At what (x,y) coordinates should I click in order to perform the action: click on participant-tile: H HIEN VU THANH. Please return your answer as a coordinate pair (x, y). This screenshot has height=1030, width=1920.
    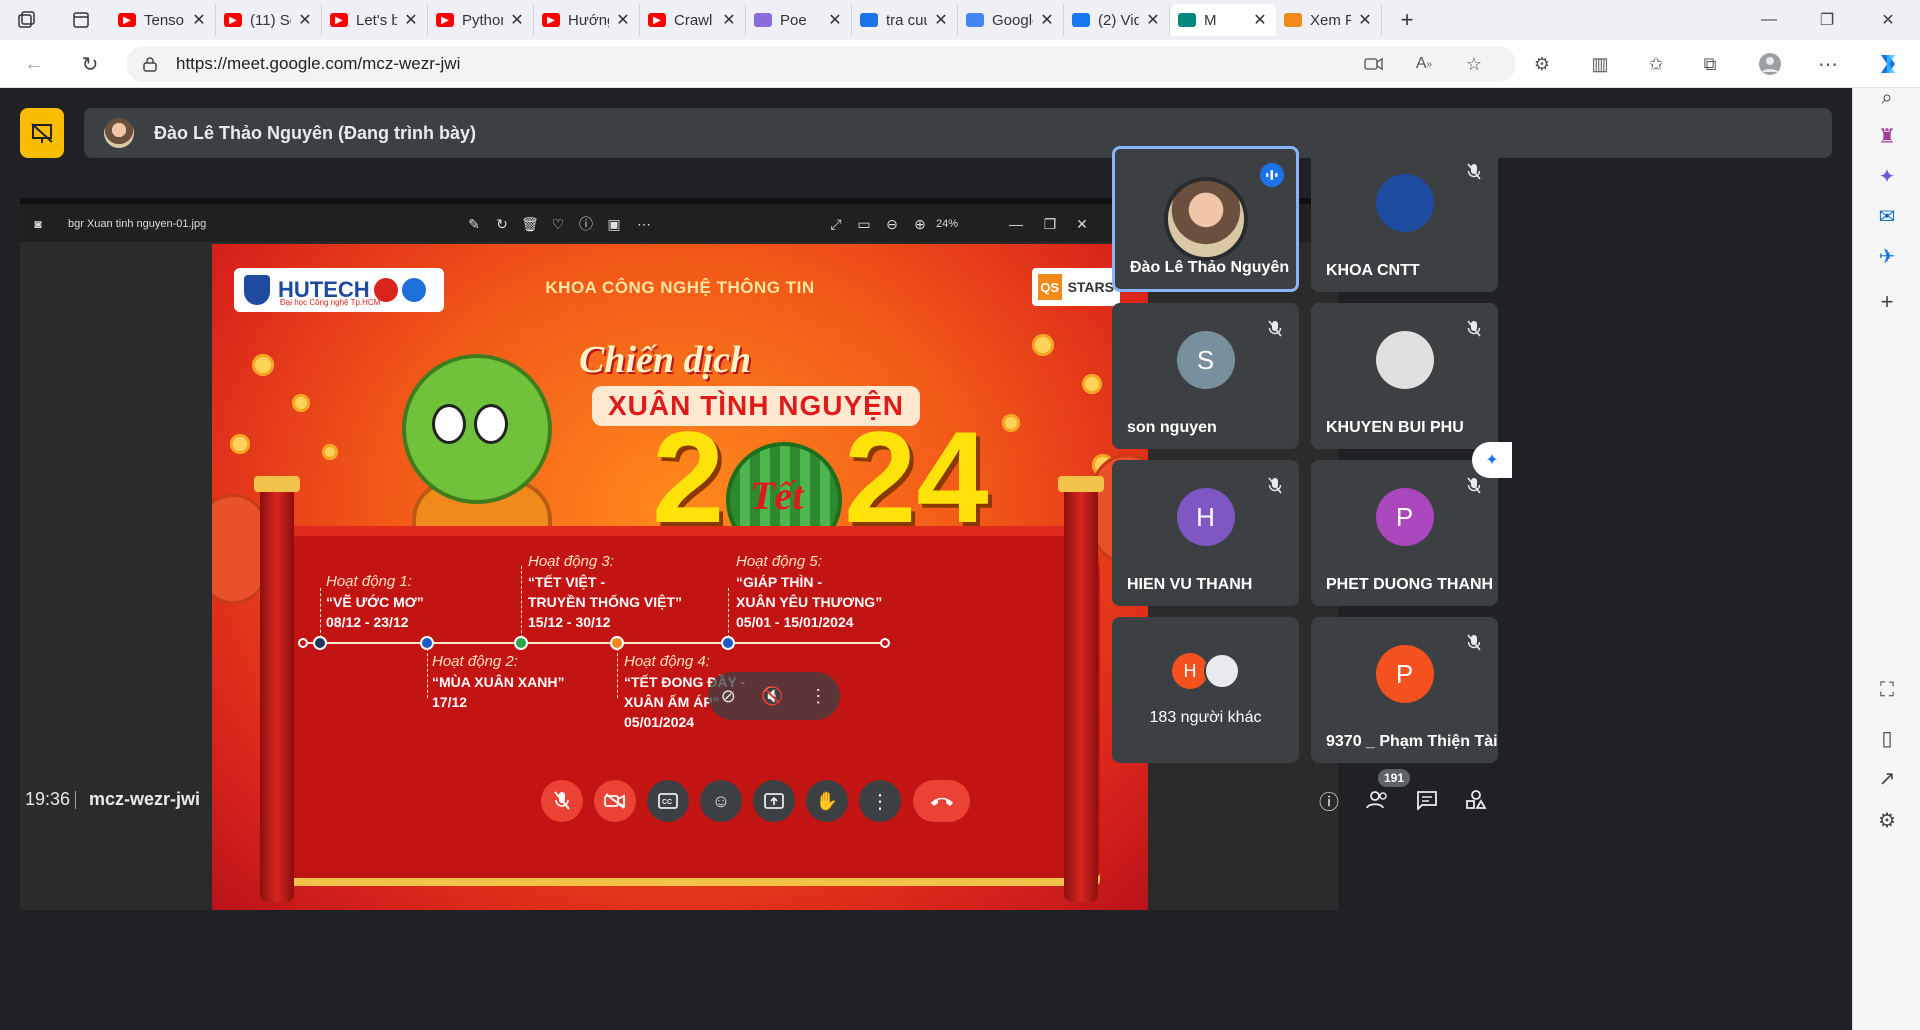
    Looking at the image, I should click on (1205, 533).